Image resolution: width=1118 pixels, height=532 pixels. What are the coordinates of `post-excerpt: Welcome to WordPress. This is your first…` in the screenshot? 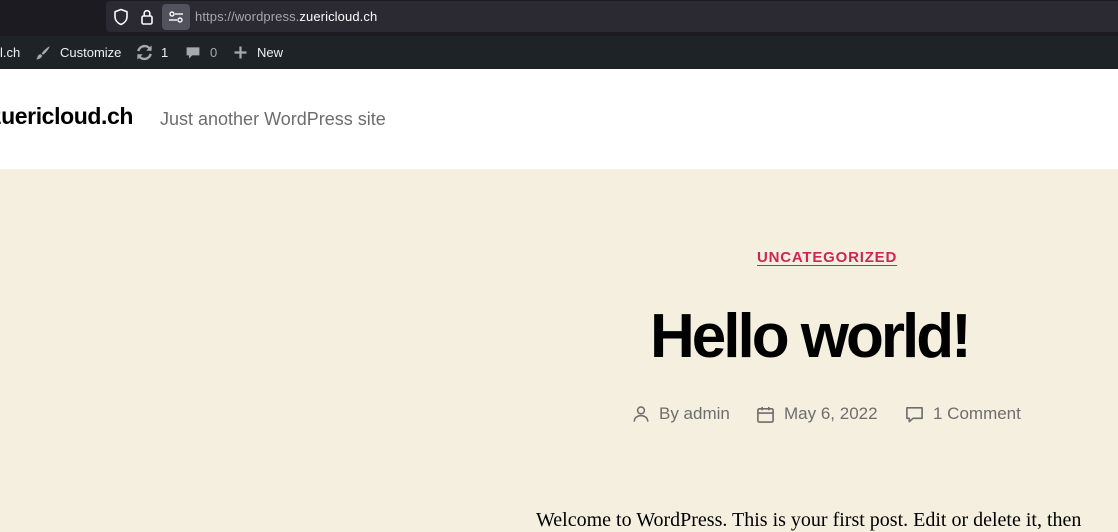 It's located at (809, 520).